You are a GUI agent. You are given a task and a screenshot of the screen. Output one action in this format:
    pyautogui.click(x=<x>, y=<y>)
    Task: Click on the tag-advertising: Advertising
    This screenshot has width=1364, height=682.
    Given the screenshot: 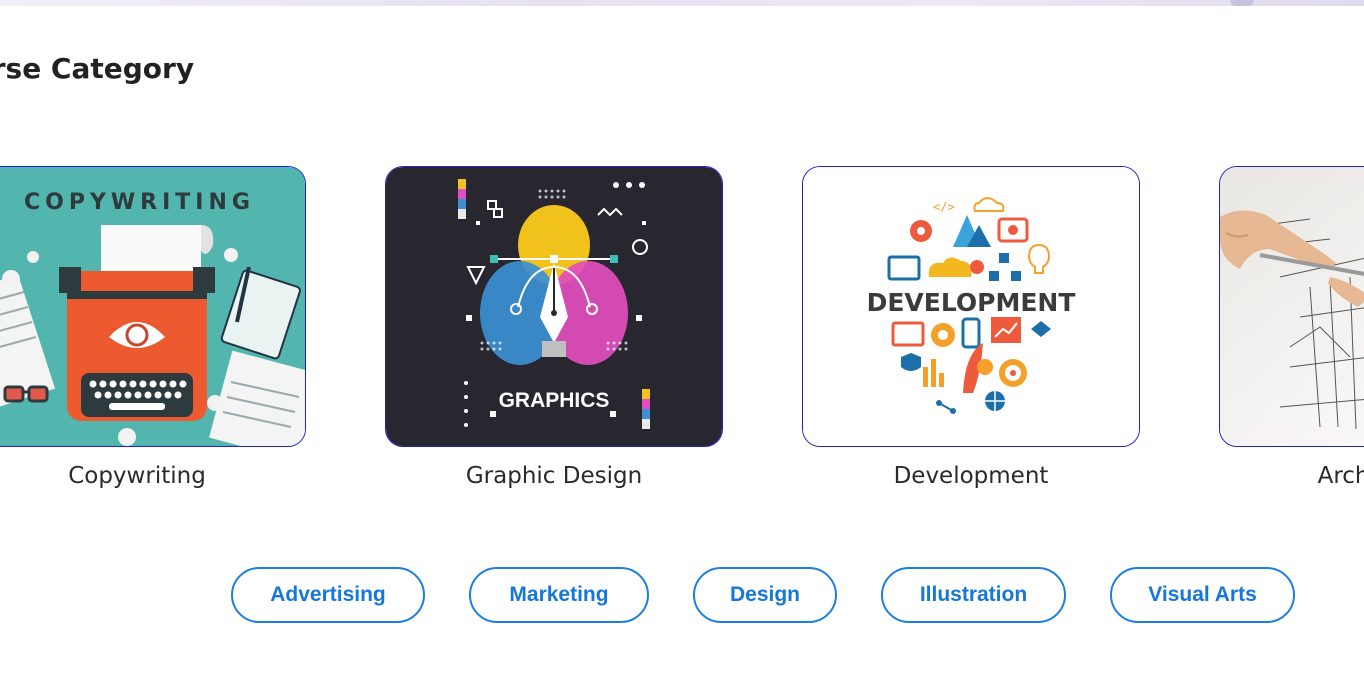 What is the action you would take?
    pyautogui.click(x=328, y=595)
    